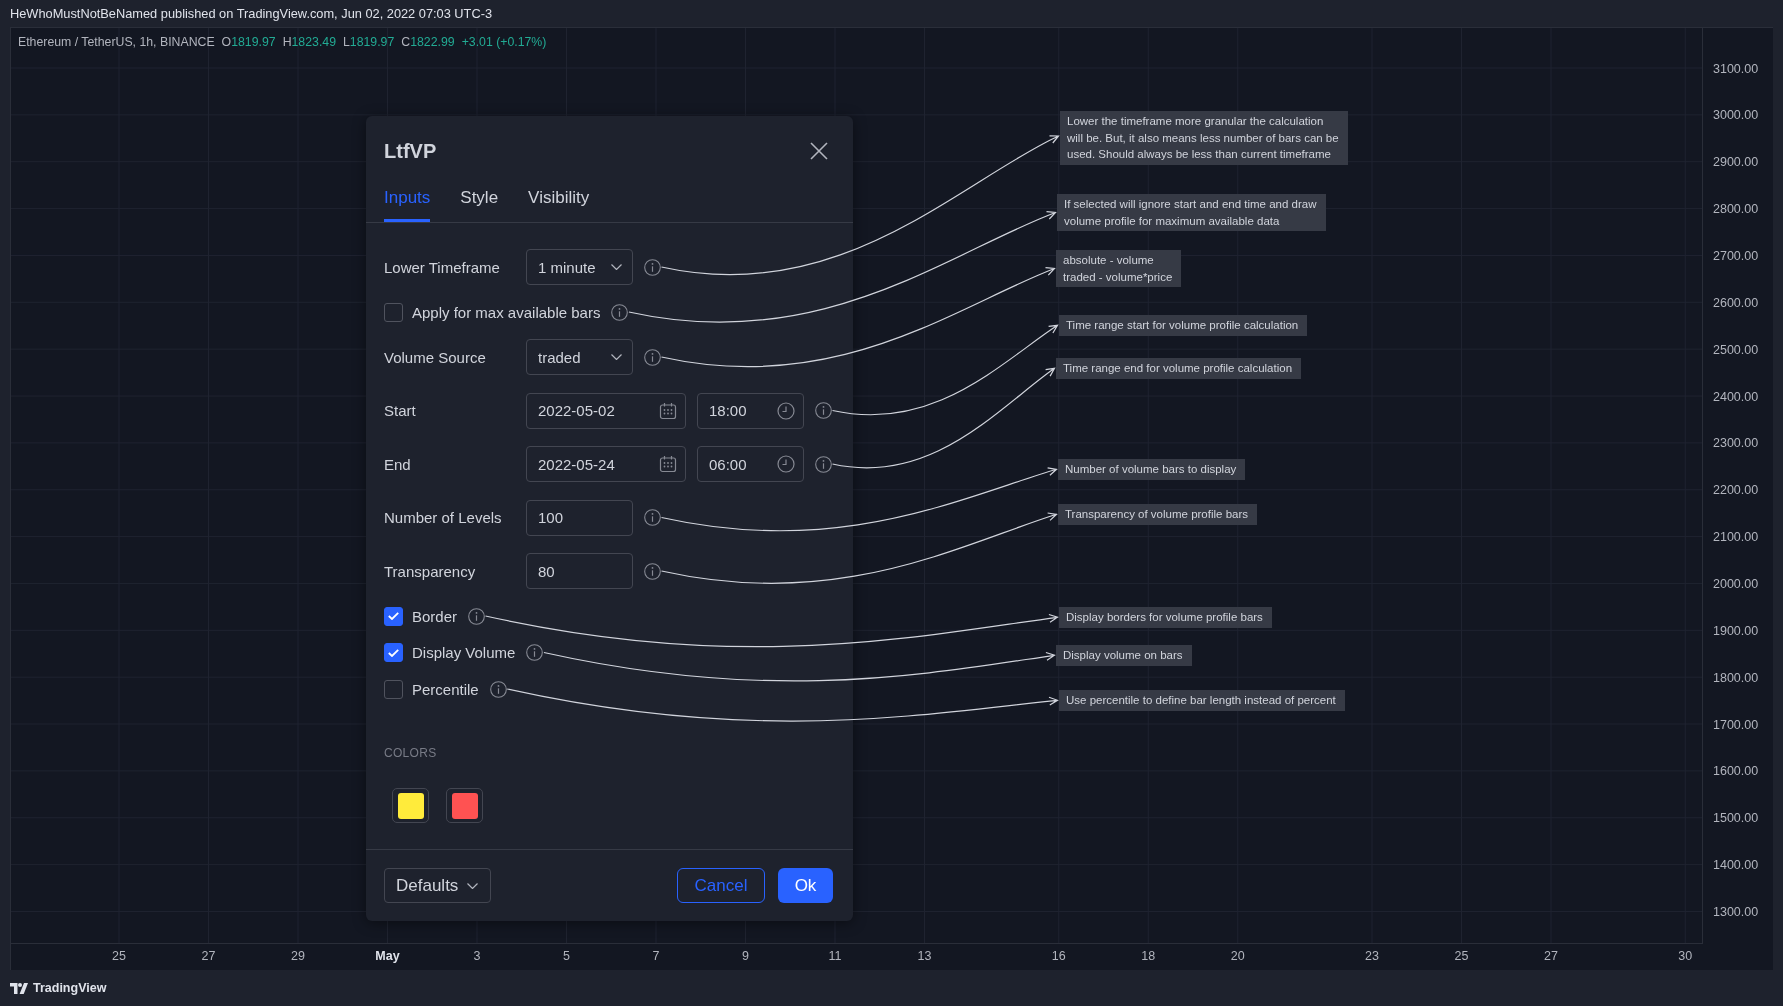 Image resolution: width=1783 pixels, height=1006 pixels. What do you see at coordinates (1179, 368) in the screenshot?
I see `tooltip: Time range end for volume profile calculation` at bounding box center [1179, 368].